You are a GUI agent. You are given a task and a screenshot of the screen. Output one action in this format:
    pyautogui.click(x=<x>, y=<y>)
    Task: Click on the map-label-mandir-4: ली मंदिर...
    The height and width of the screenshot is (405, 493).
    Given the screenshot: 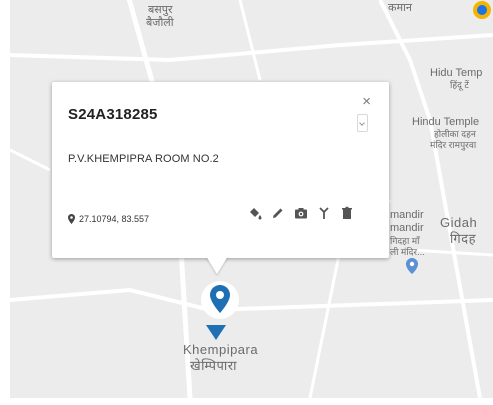 What is the action you would take?
    pyautogui.click(x=407, y=252)
    